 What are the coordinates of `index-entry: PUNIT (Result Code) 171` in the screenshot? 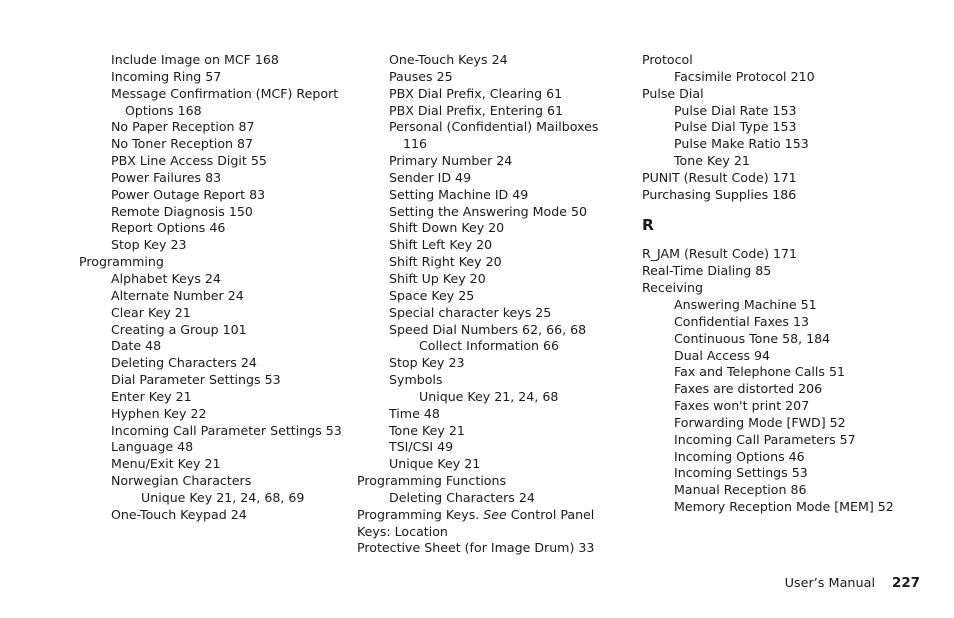 It's located at (719, 177).